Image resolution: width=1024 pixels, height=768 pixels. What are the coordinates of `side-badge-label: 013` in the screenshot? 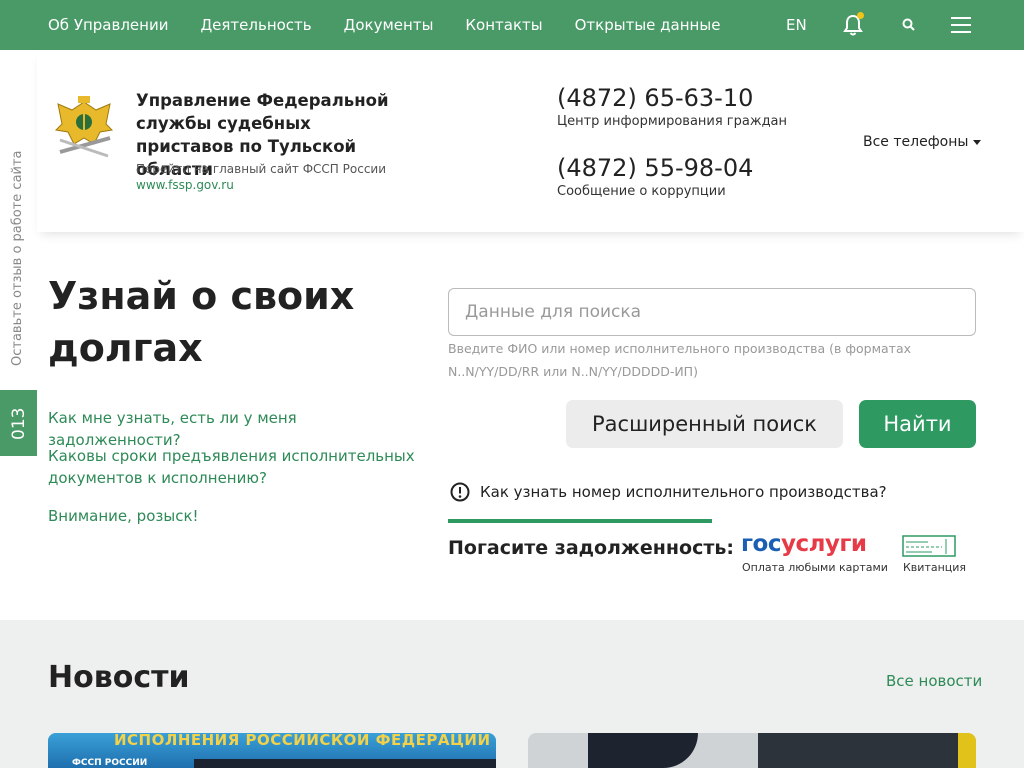 It's located at (19, 423).